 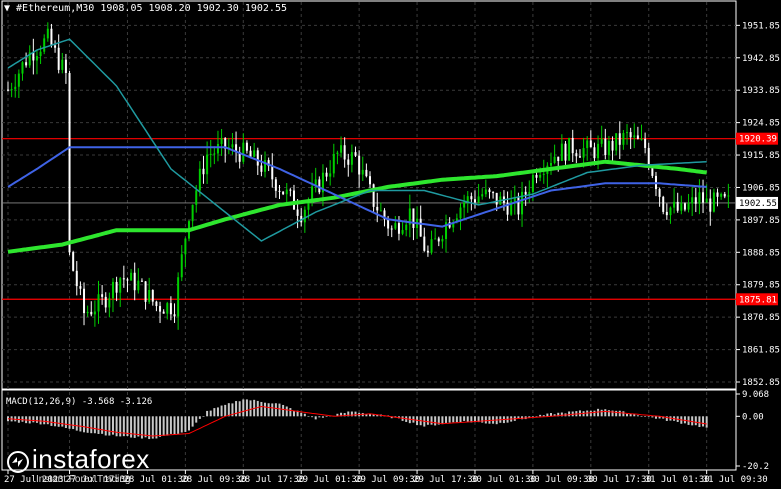 I want to click on time-tick-label: 30 Jul 01:30, so click(x=503, y=480).